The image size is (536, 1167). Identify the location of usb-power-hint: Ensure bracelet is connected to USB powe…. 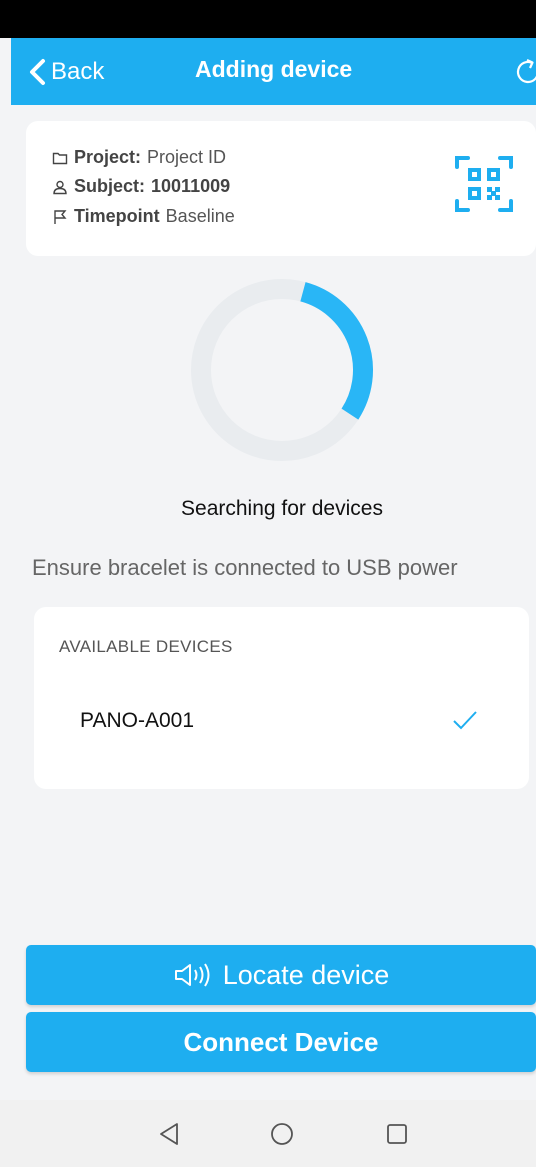
(245, 567).